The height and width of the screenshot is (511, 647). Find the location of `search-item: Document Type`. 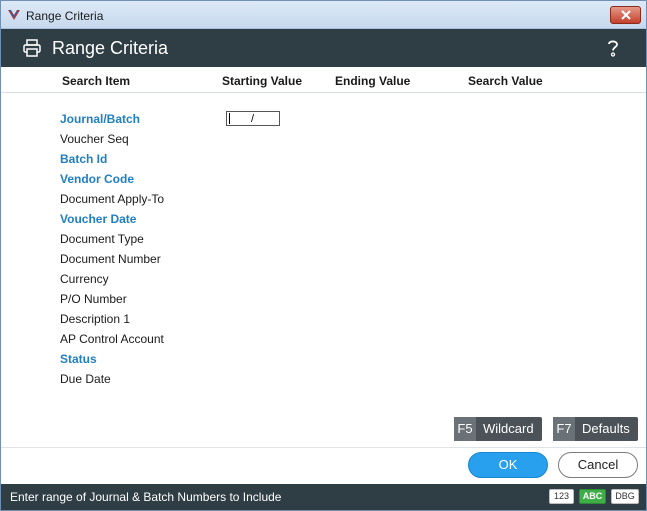

search-item: Document Type is located at coordinates (102, 239).